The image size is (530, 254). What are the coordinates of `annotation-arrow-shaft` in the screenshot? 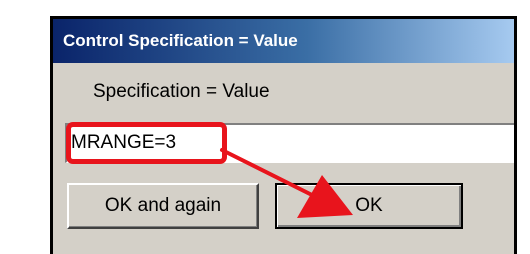 It's located at (270, 174).